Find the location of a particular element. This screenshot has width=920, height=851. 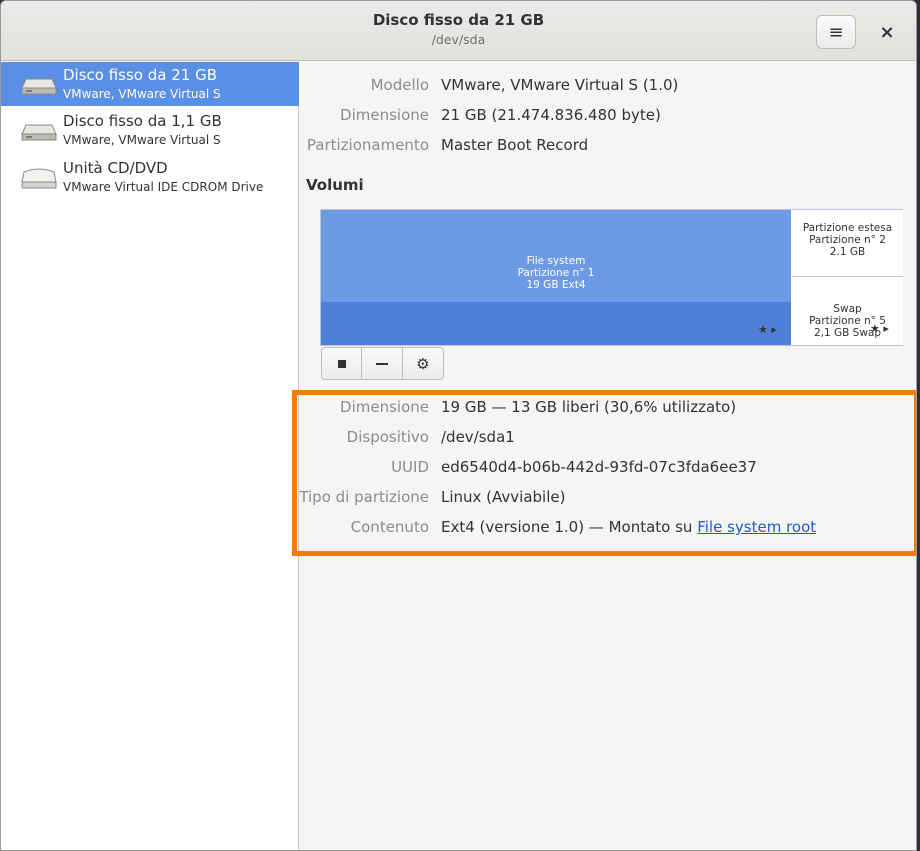

volume-type: Swap is located at coordinates (847, 309).